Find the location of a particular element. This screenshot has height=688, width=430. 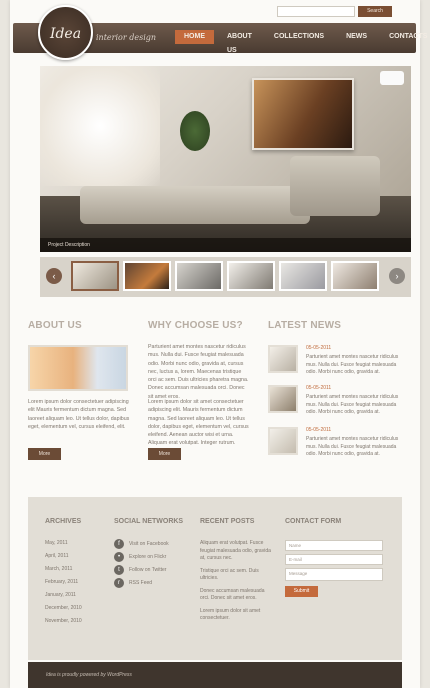

recent-title: RECENT POSTS is located at coordinates (227, 521).